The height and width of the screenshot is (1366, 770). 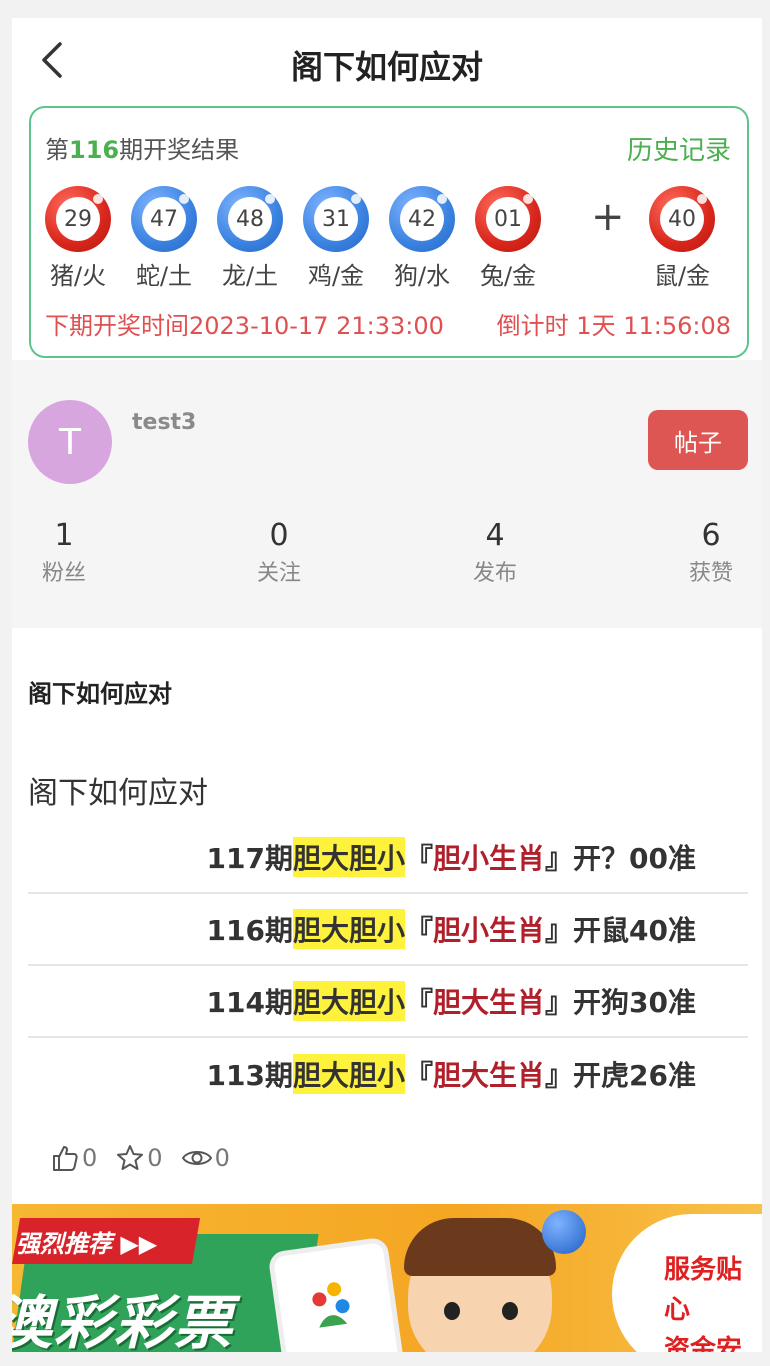 I want to click on stat-value: 6, so click(x=711, y=535).